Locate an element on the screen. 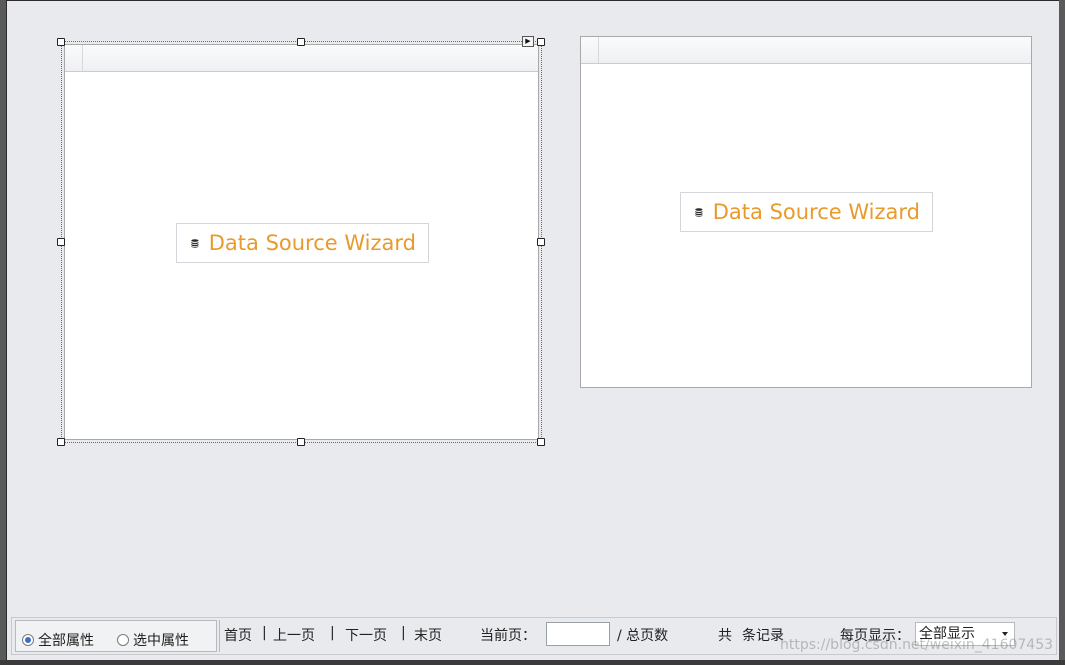 The width and height of the screenshot is (1065, 665). smart-tag-arrow-icon: ▶ is located at coordinates (528, 41).